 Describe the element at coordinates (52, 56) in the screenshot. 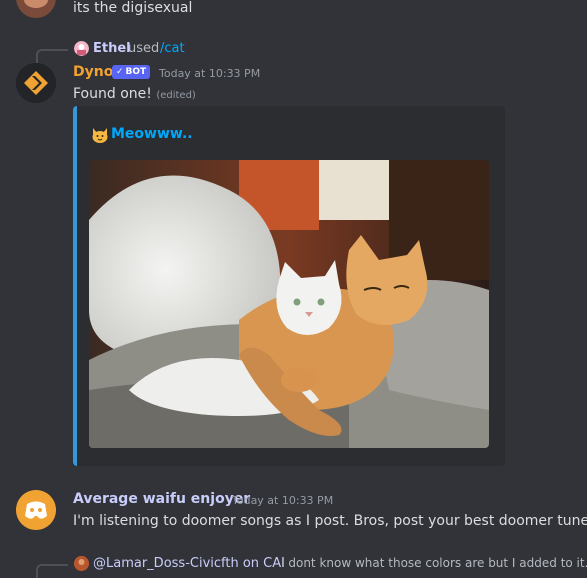

I see `reply-connector` at that location.